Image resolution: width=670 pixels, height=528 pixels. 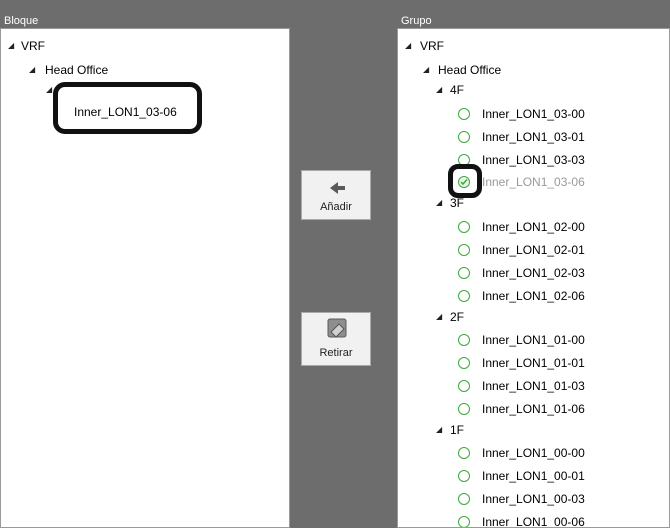 I want to click on tree-node-label: 2F, so click(x=457, y=317).